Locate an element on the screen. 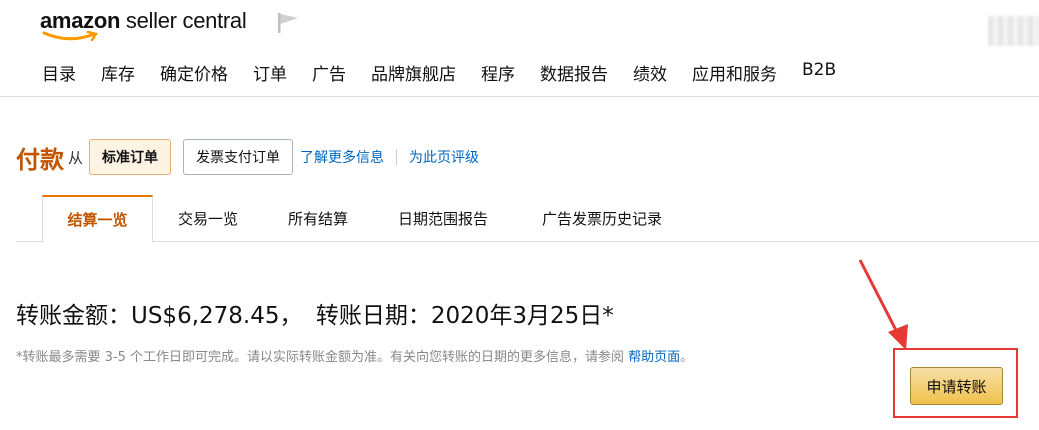 The width and height of the screenshot is (1039, 430). nav-item-inventory: 库存 is located at coordinates (118, 72).